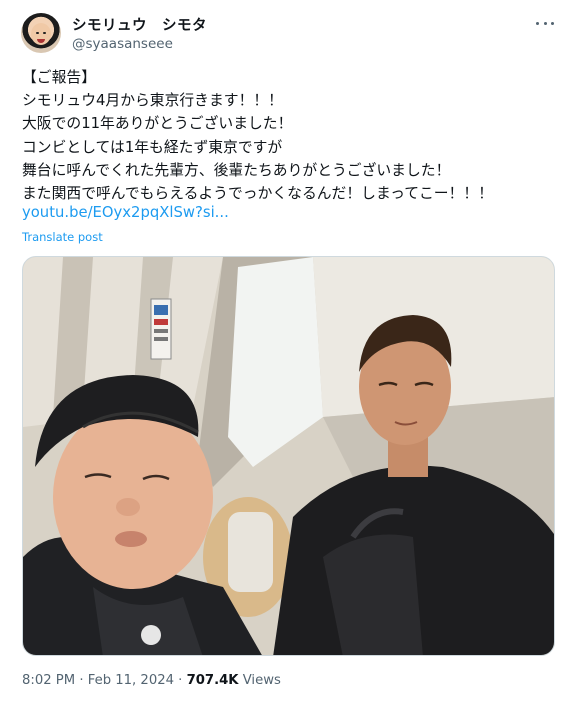 The image size is (566, 702). I want to click on author-handle: @syaasanseee, so click(122, 44).